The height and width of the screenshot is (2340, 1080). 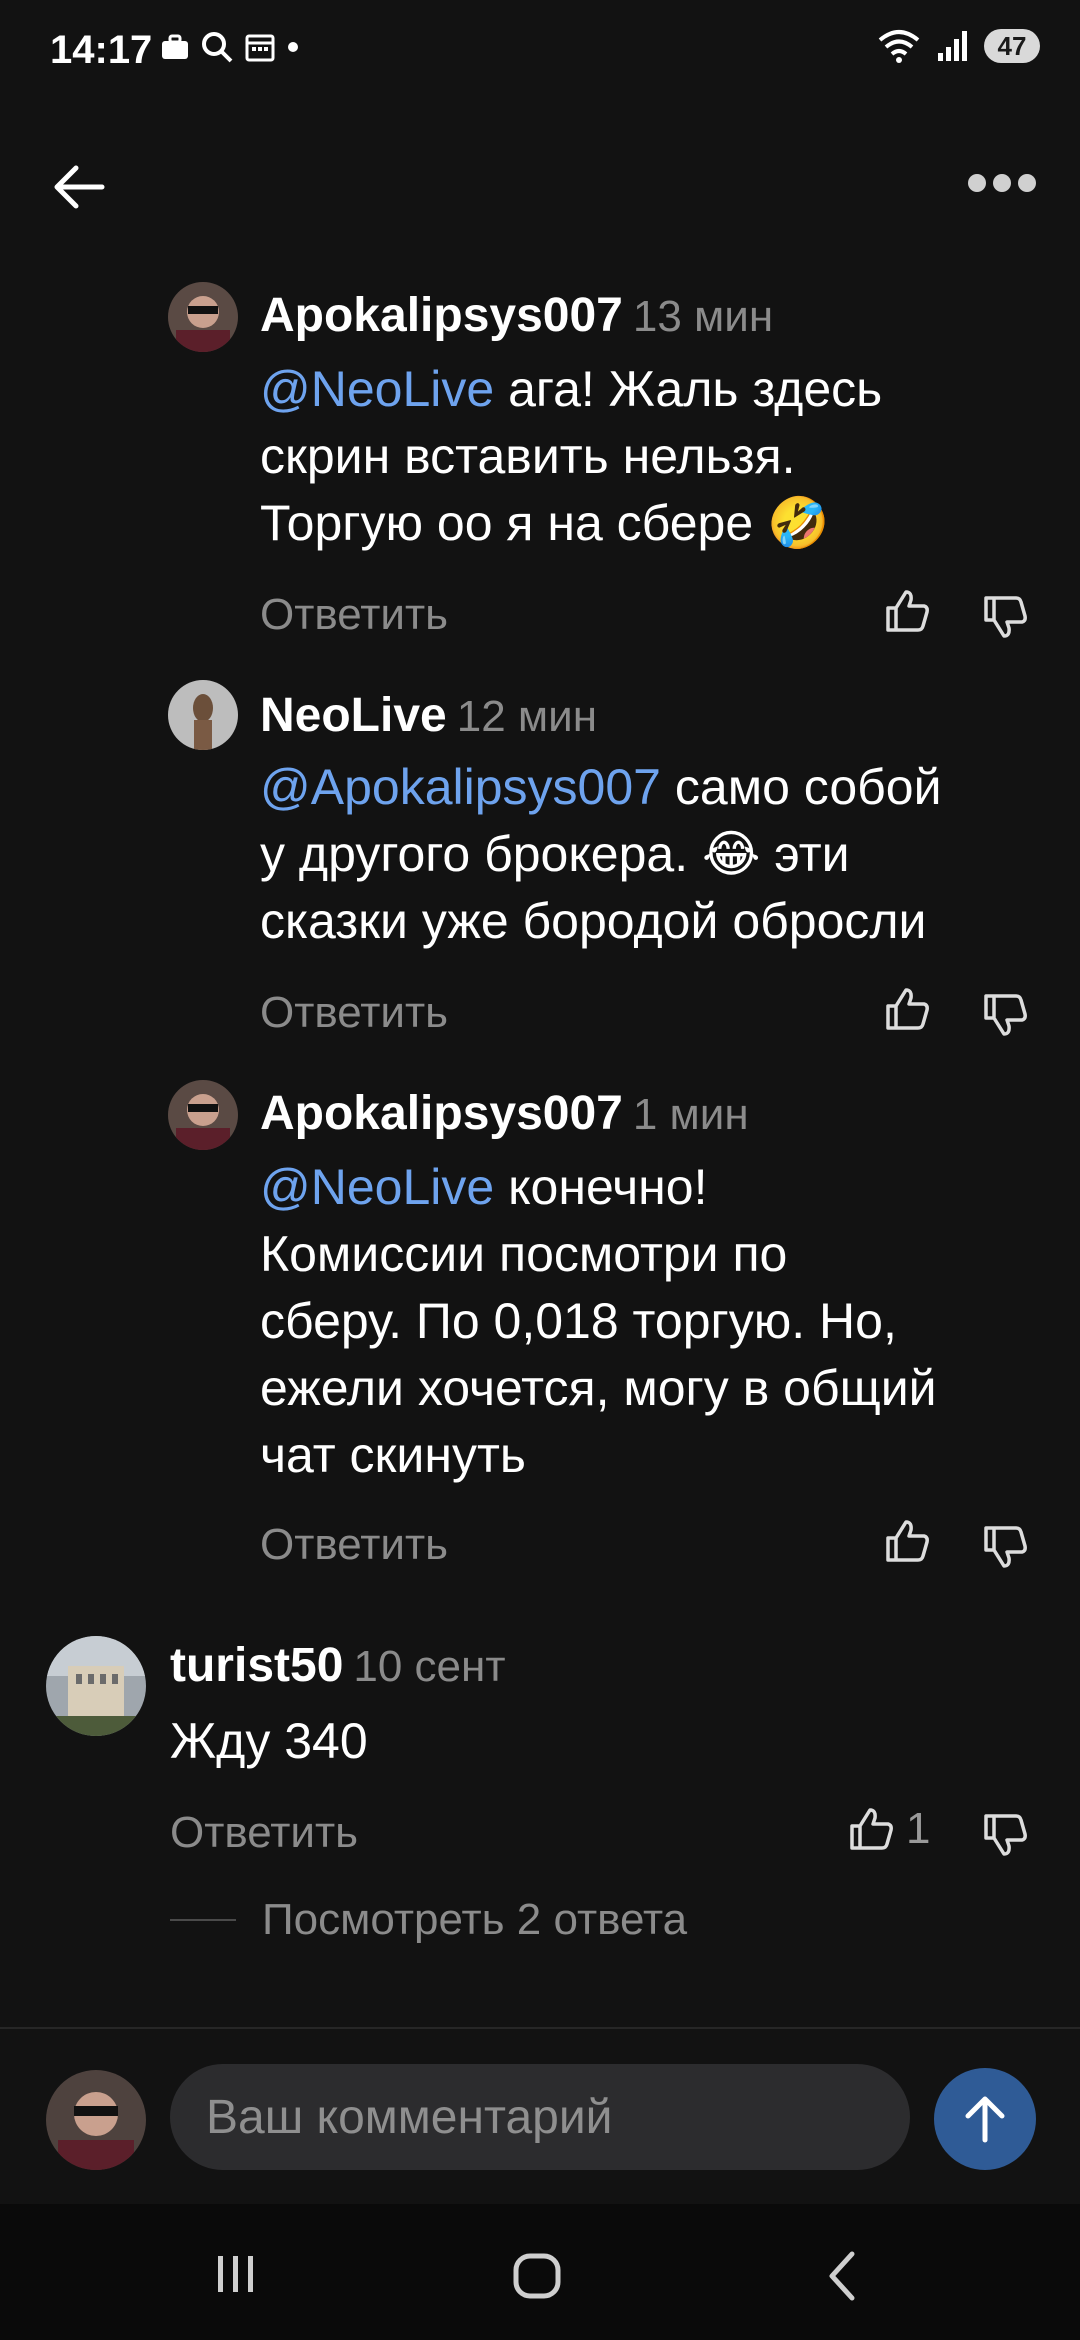 I want to click on status-bar: 14:17 47, so click(x=540, y=55).